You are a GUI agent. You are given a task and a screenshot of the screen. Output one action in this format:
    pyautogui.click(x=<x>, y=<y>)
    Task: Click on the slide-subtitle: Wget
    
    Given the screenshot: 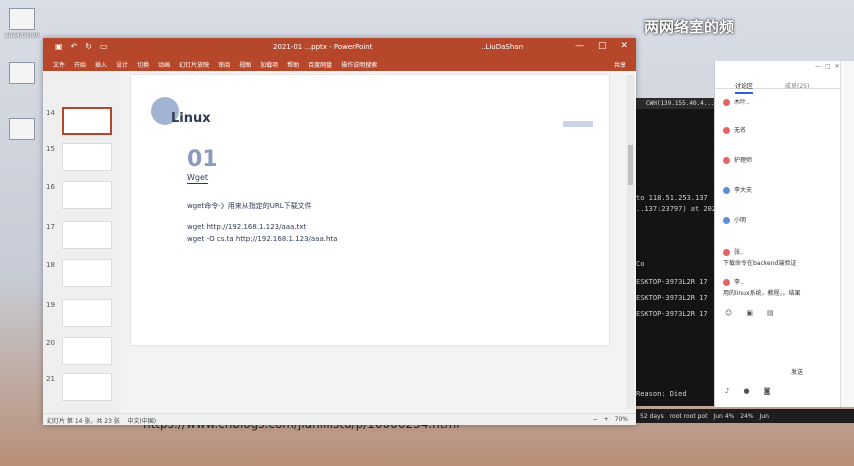 What is the action you would take?
    pyautogui.click(x=198, y=178)
    